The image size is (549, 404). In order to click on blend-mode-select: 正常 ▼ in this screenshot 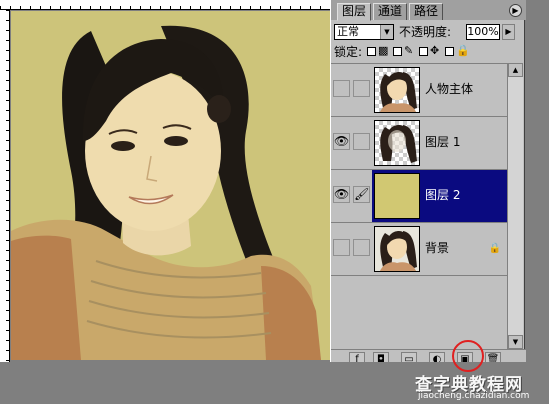, I will do `click(364, 32)`.